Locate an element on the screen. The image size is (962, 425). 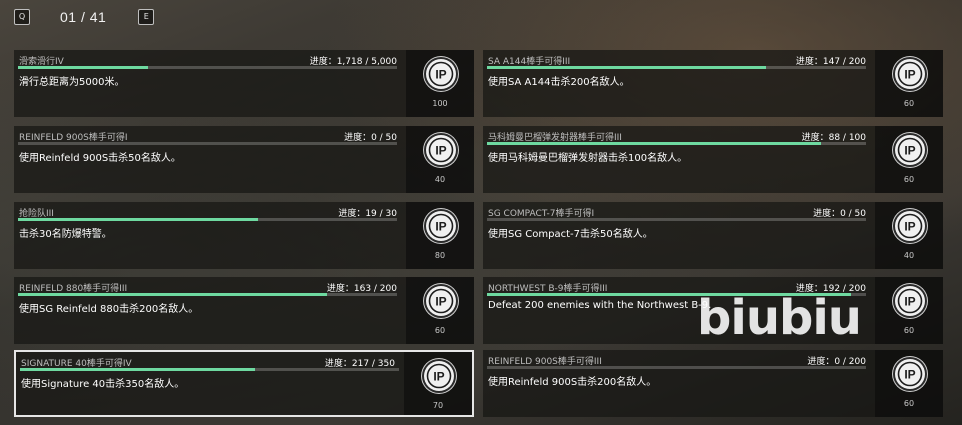
challenge-card: 抢险队III 进度：19 / 30 击杀30名防爆特警。 IP 80 is located at coordinates (244, 235).